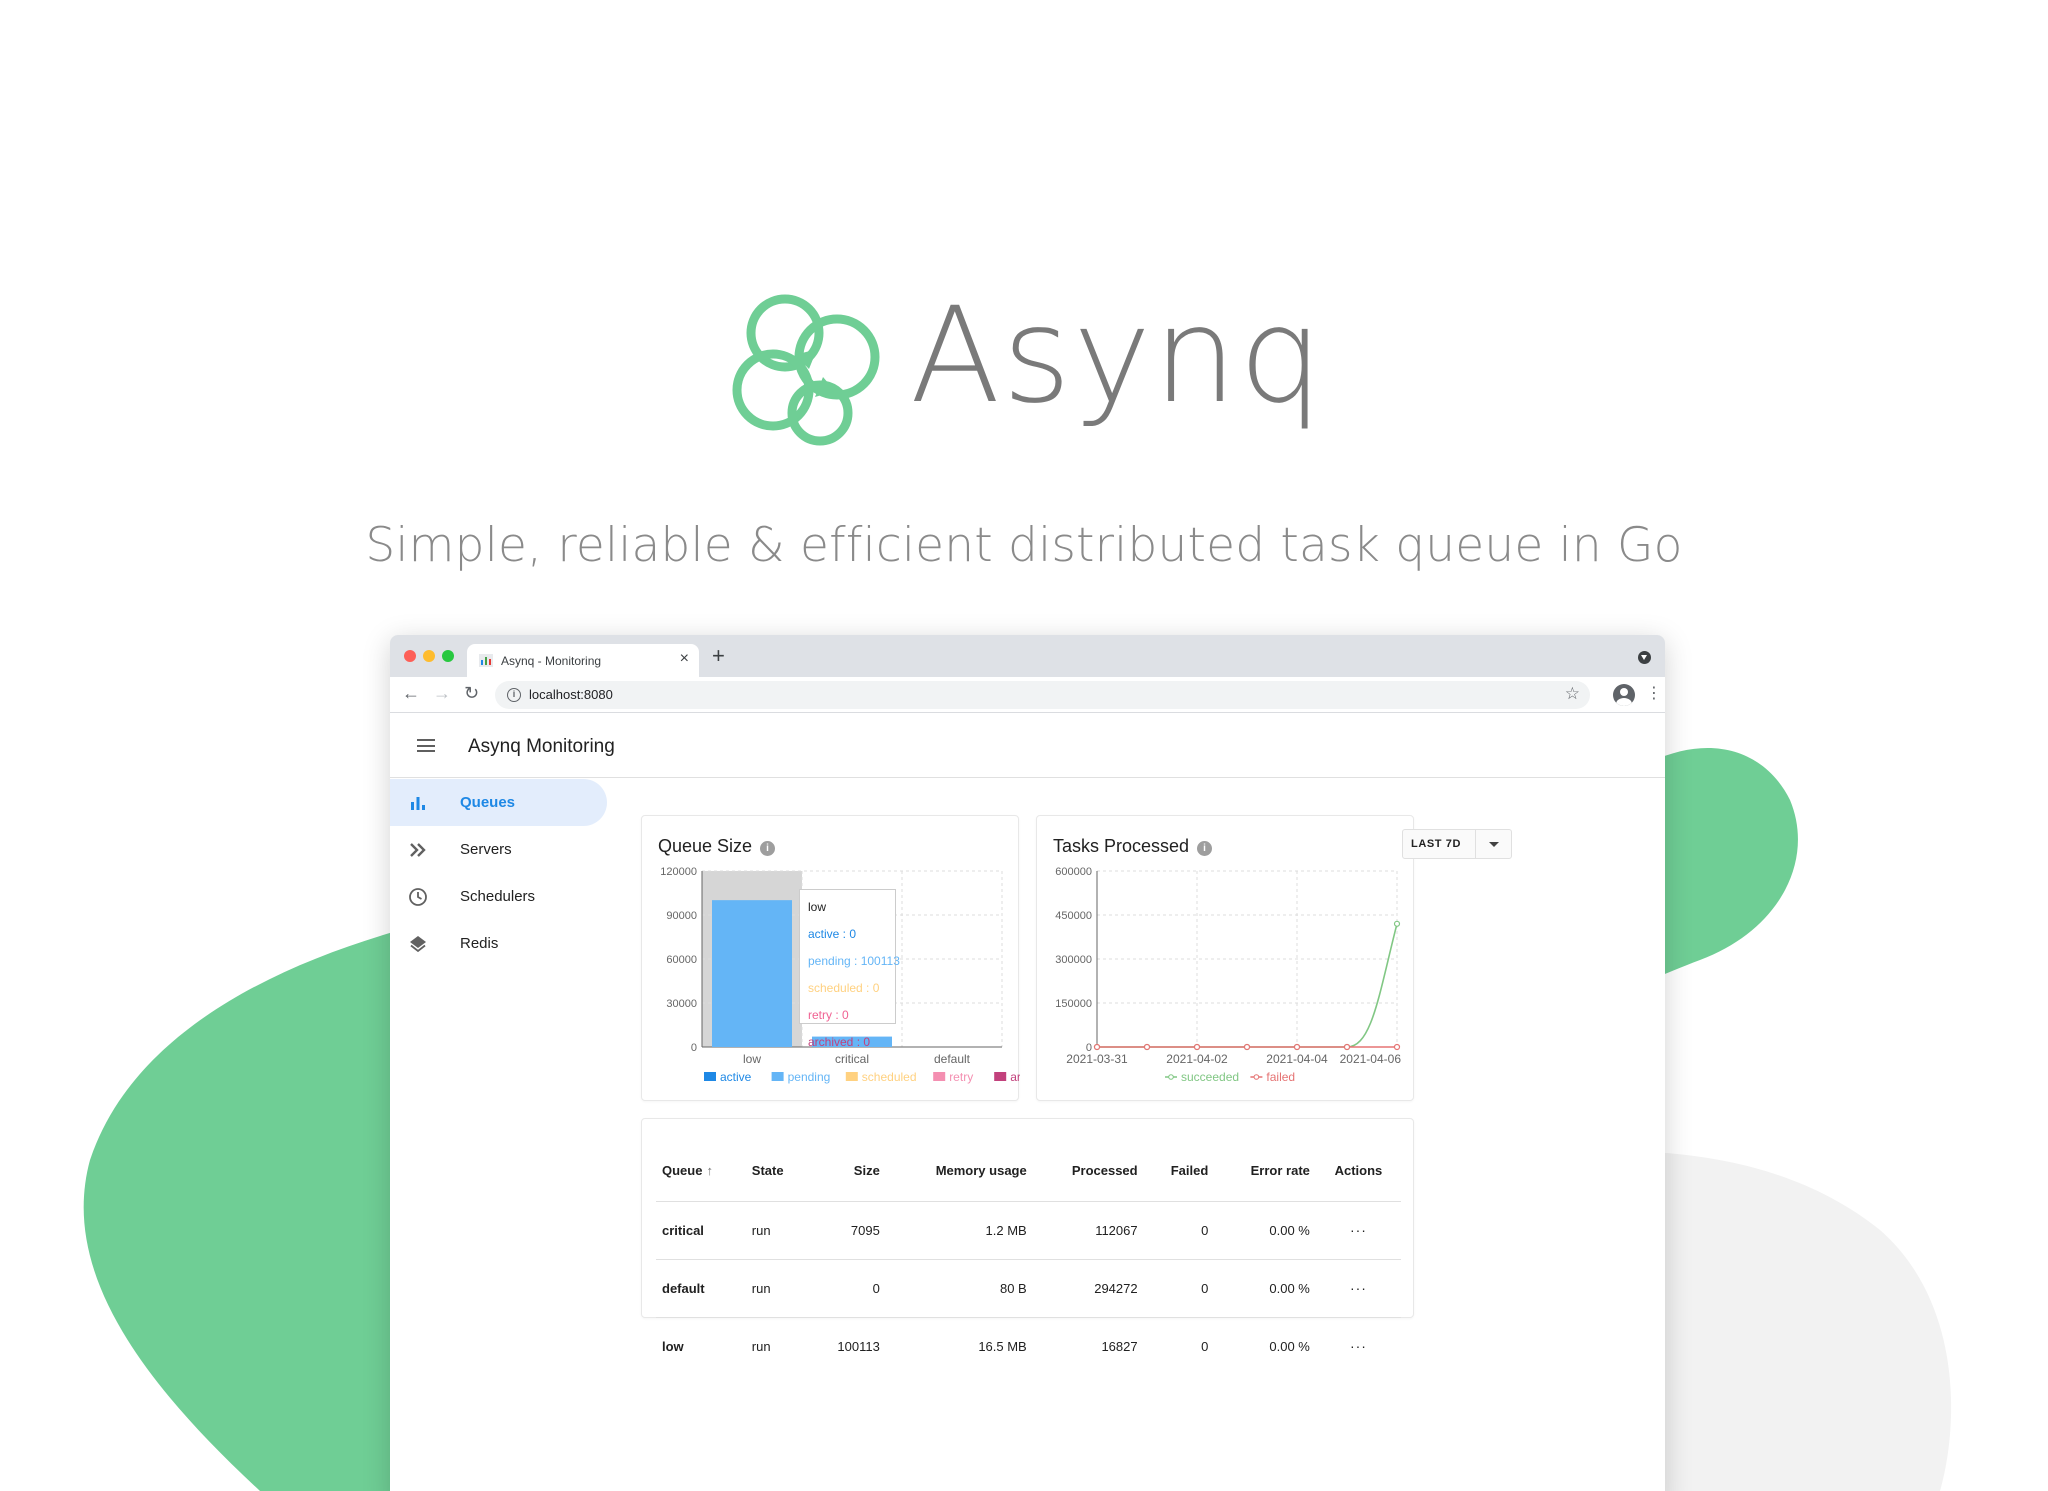 The height and width of the screenshot is (1491, 2048). What do you see at coordinates (847, 1288) in the screenshot?
I see `queue-size: 0` at bounding box center [847, 1288].